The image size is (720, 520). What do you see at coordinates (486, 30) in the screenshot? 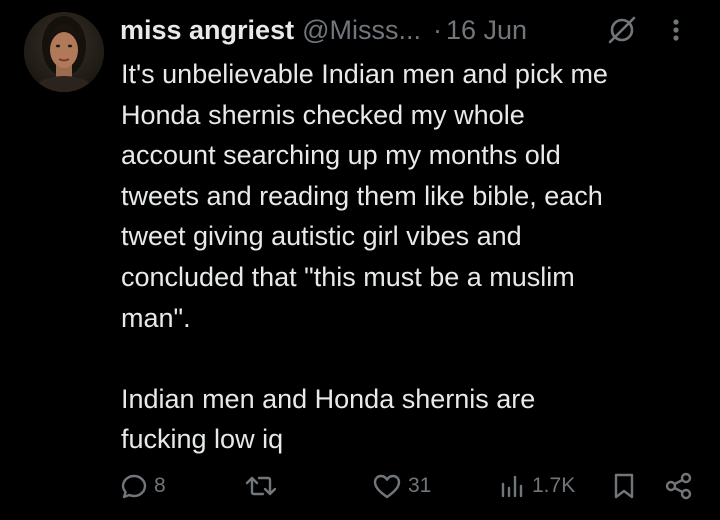
I see `tweet-date: 16 Jun` at bounding box center [486, 30].